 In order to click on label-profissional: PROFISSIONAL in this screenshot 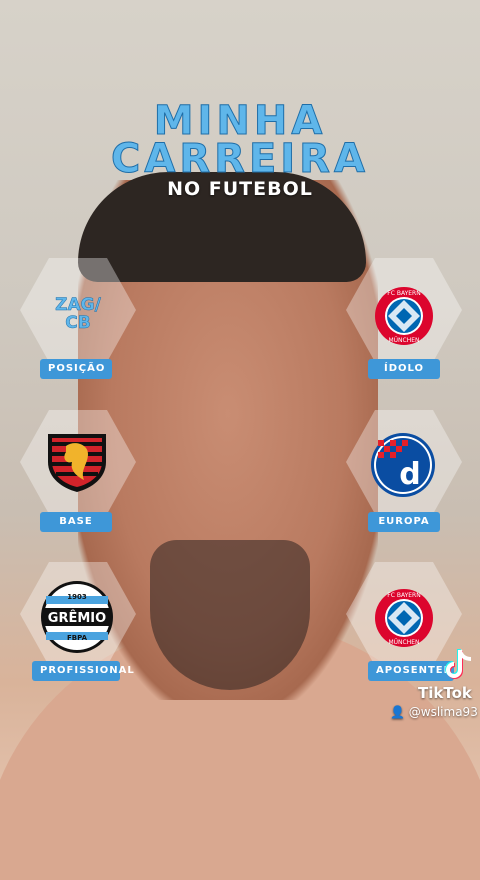, I will do `click(83, 671)`.